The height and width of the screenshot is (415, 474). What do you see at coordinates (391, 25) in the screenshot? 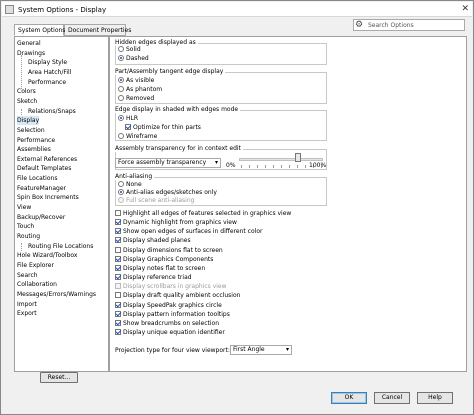
I see `search-input: Search Options` at bounding box center [391, 25].